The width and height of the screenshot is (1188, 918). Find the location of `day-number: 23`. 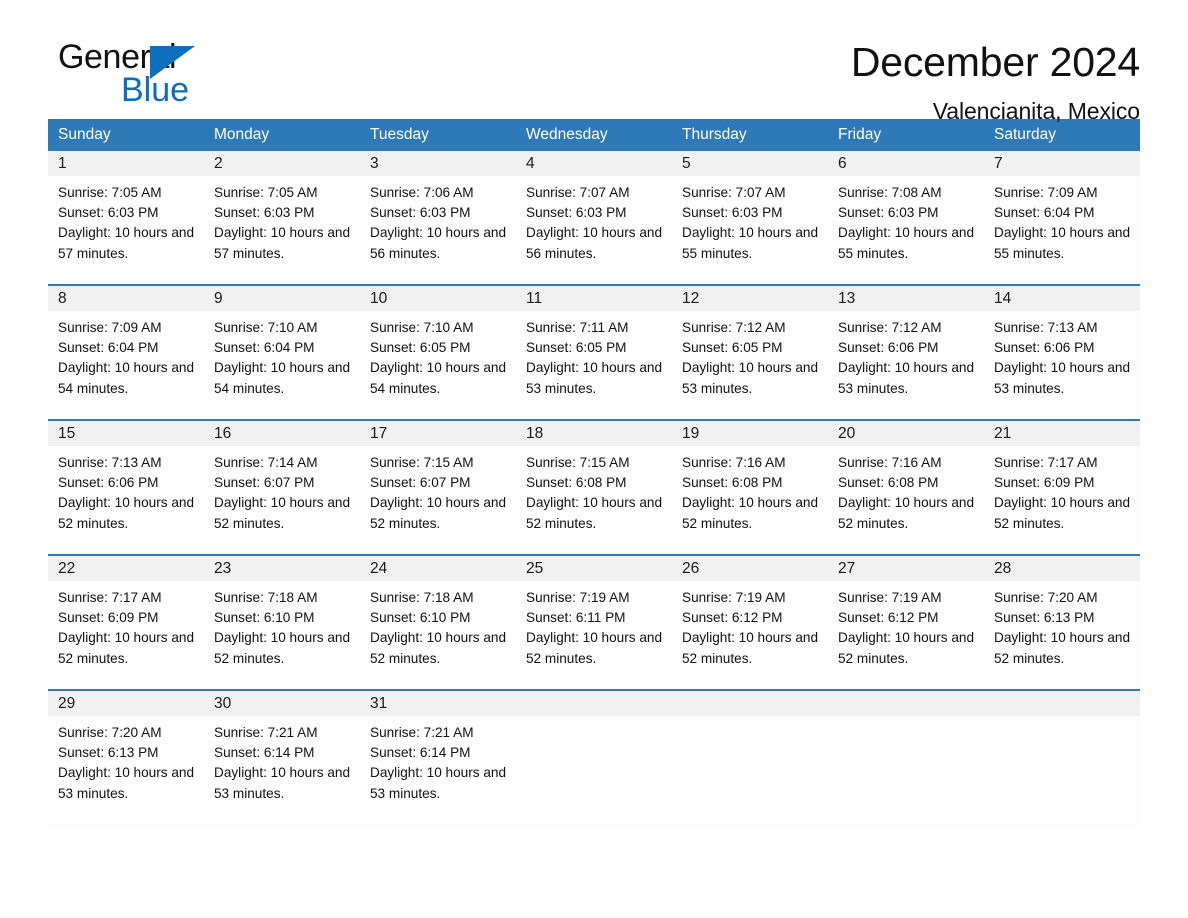

day-number: 23 is located at coordinates (282, 568).